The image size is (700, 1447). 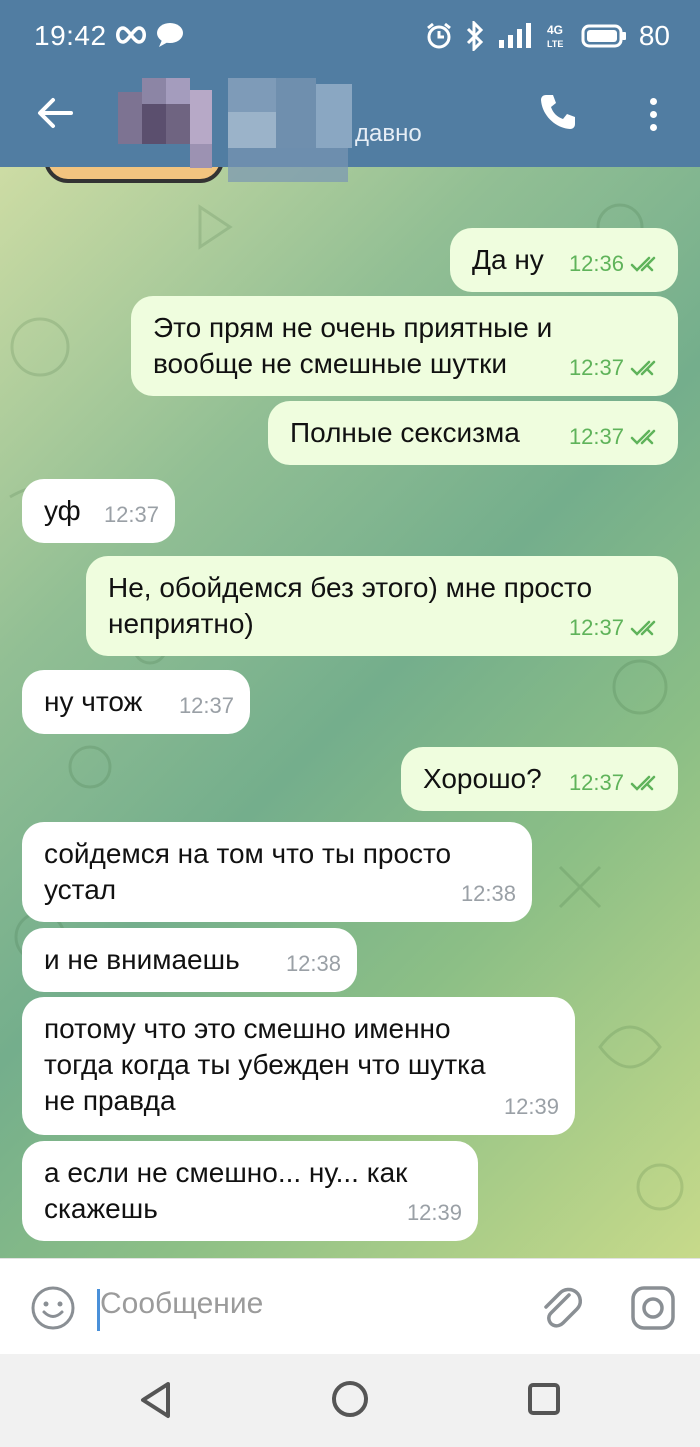 I want to click on message-text: а если не смешно... ну... как скажешь, so click(x=226, y=1190).